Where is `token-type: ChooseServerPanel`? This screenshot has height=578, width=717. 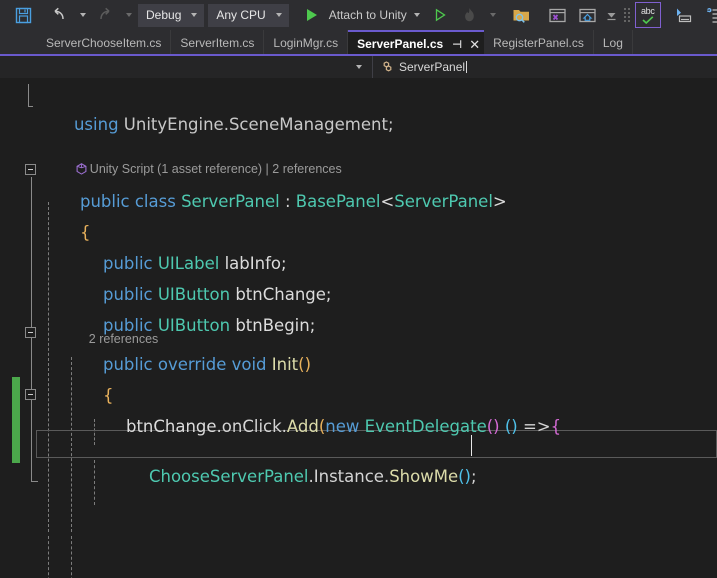
token-type: ChooseServerPanel is located at coordinates (228, 476).